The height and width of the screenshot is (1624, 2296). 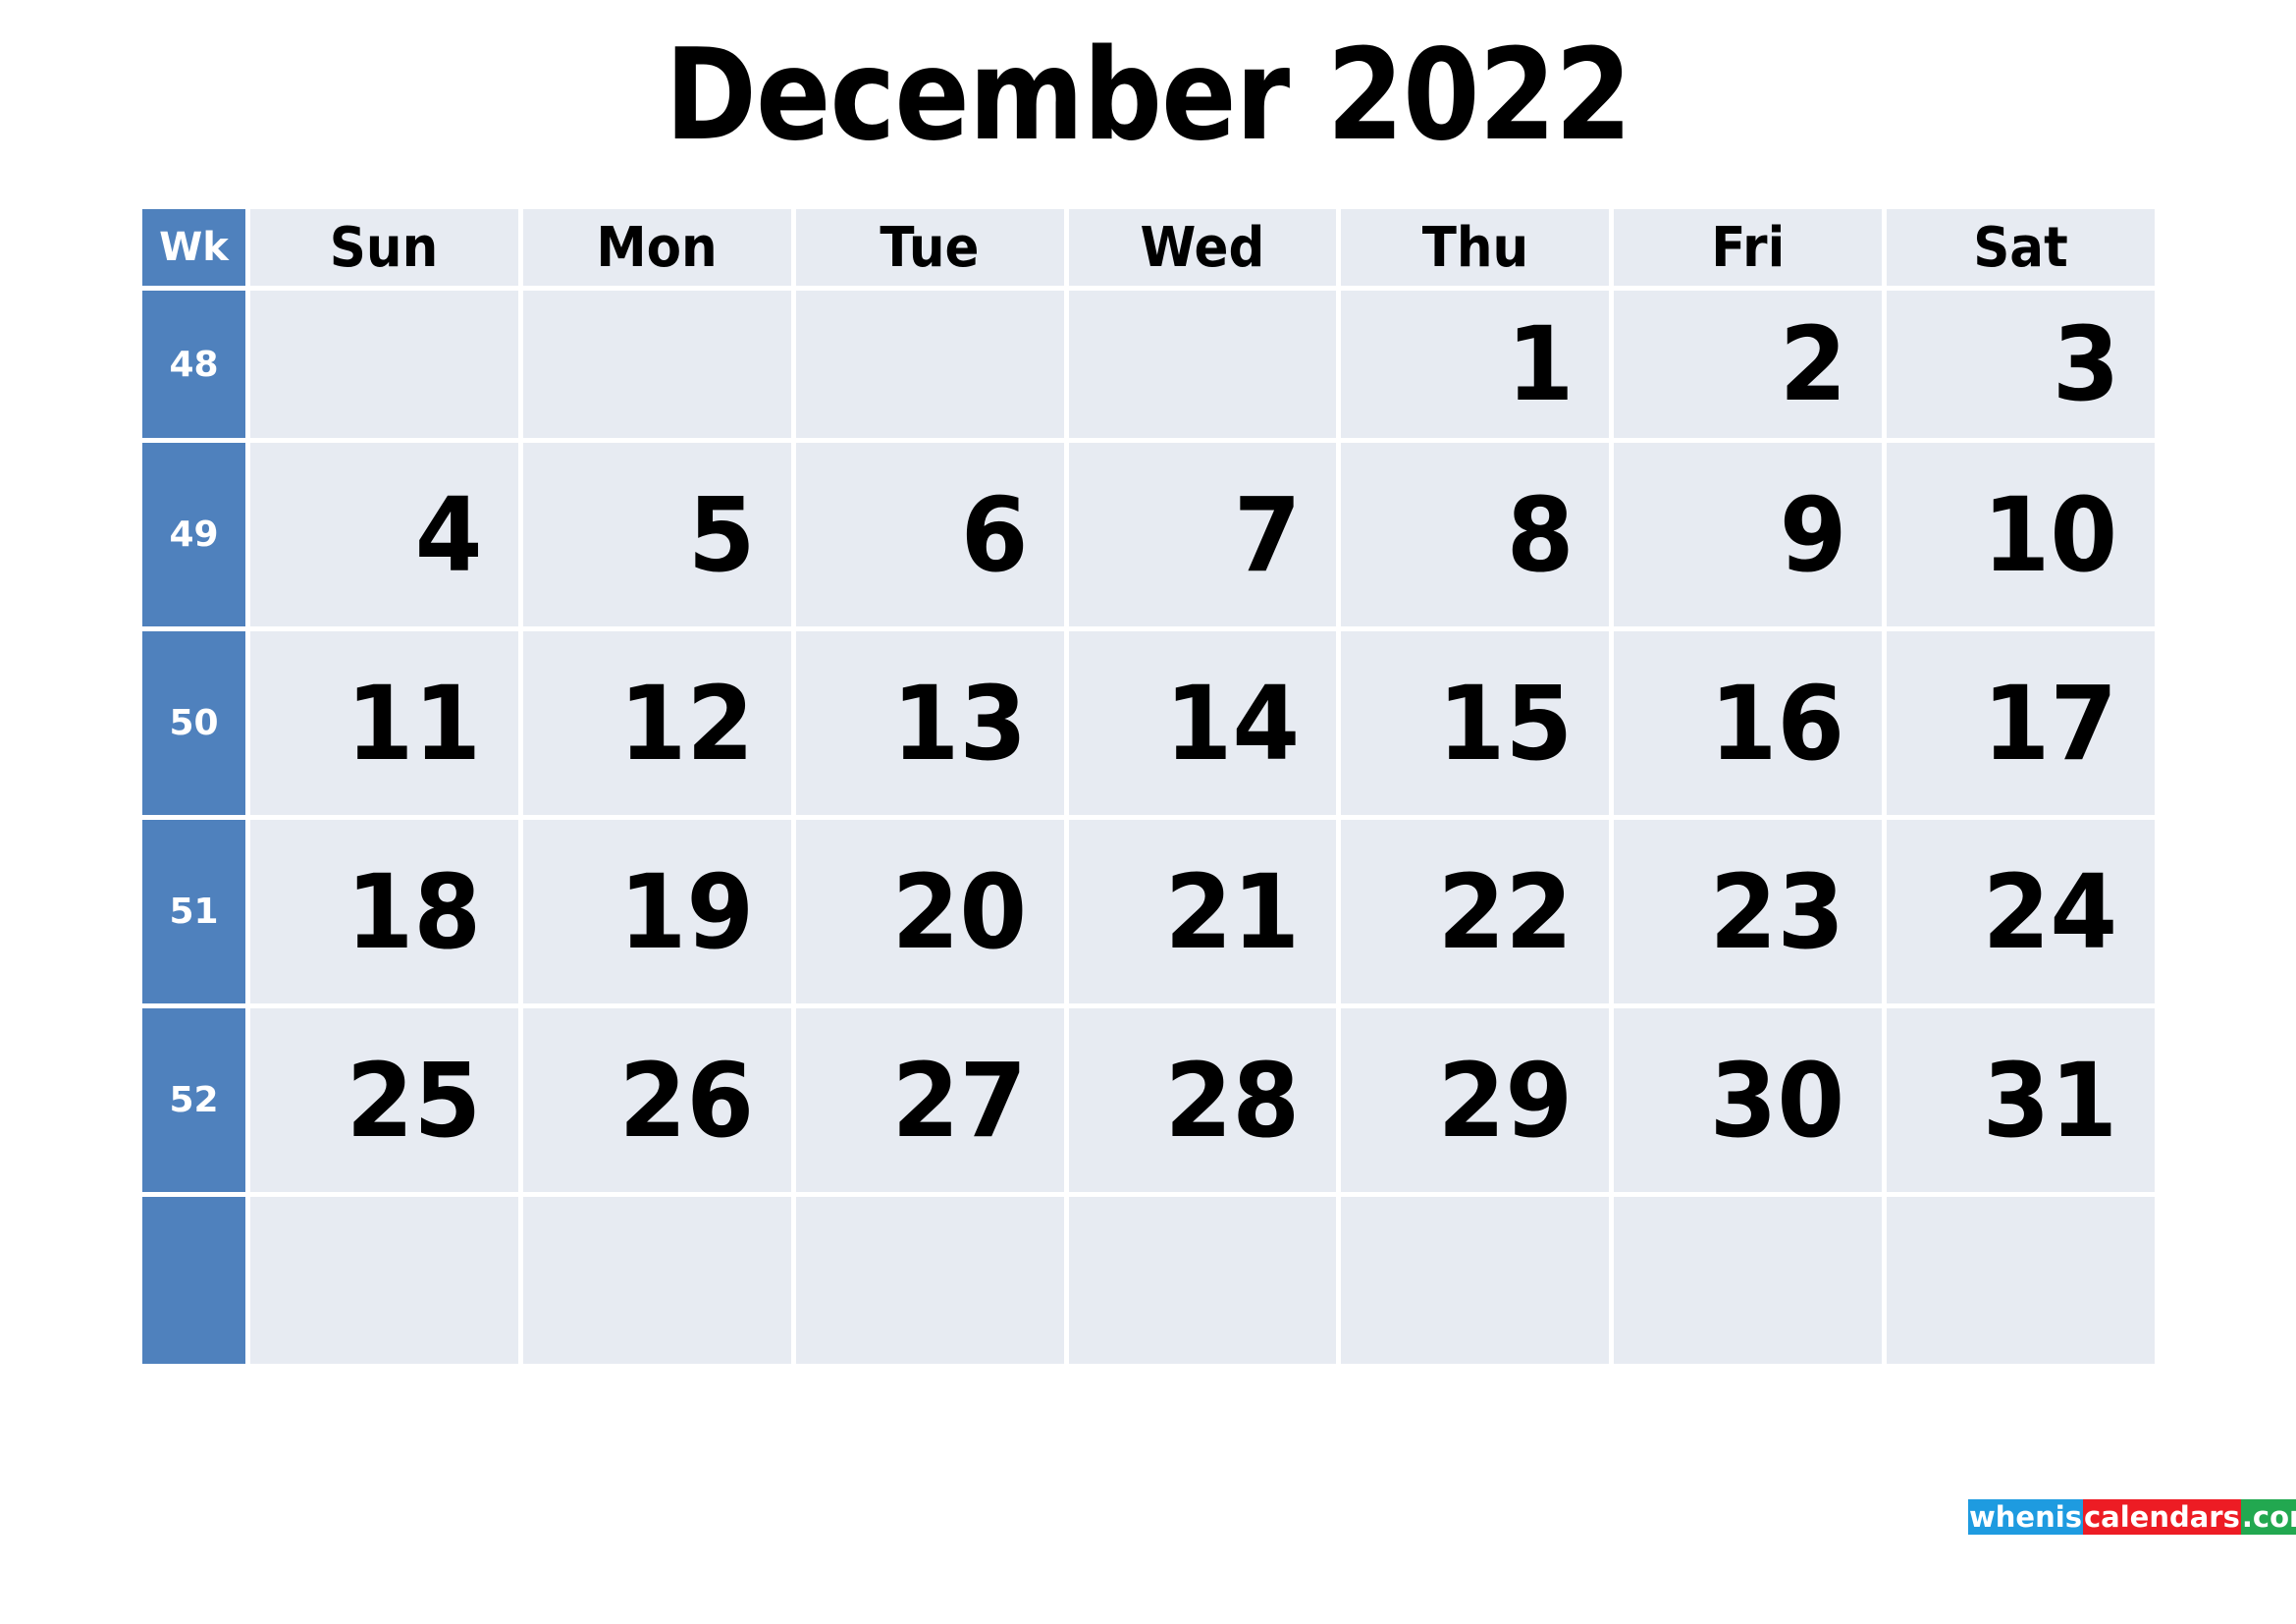 I want to click on day-header-thu: Thu, so click(x=1475, y=247).